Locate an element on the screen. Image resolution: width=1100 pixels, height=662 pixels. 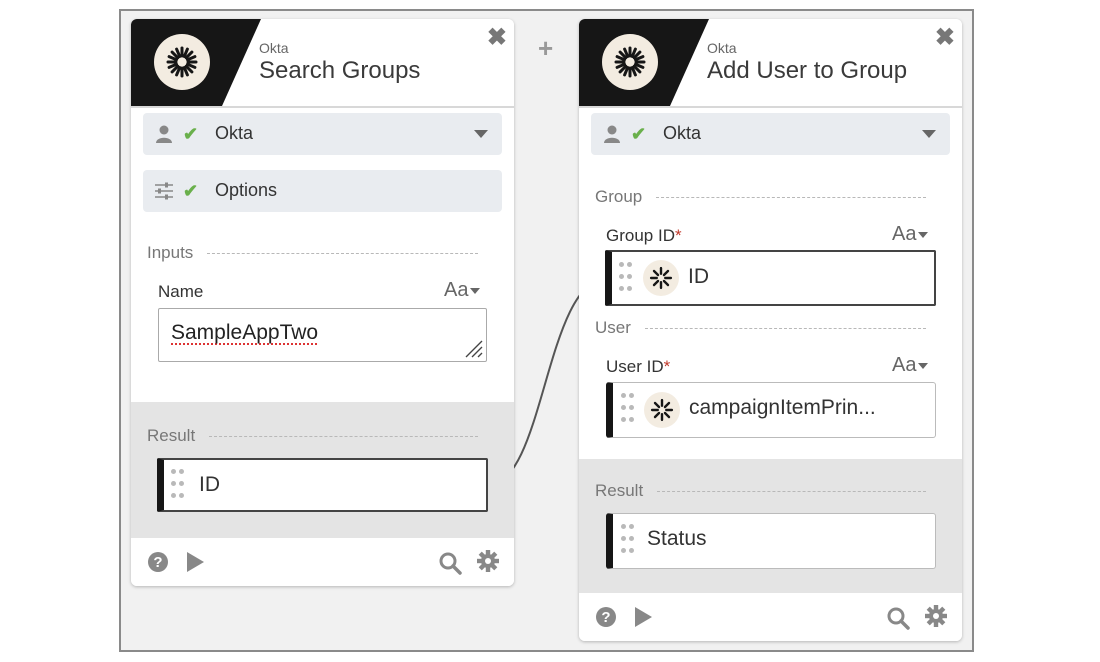
resize-handle-icon is located at coordinates (473, 348).